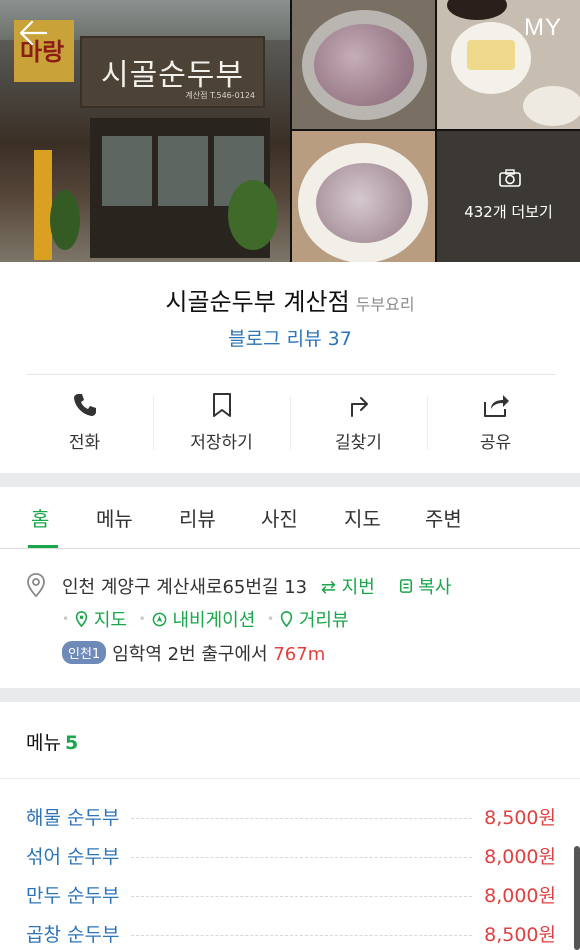 The height and width of the screenshot is (950, 580). I want to click on food-photo-rice-pot, so click(363, 64).